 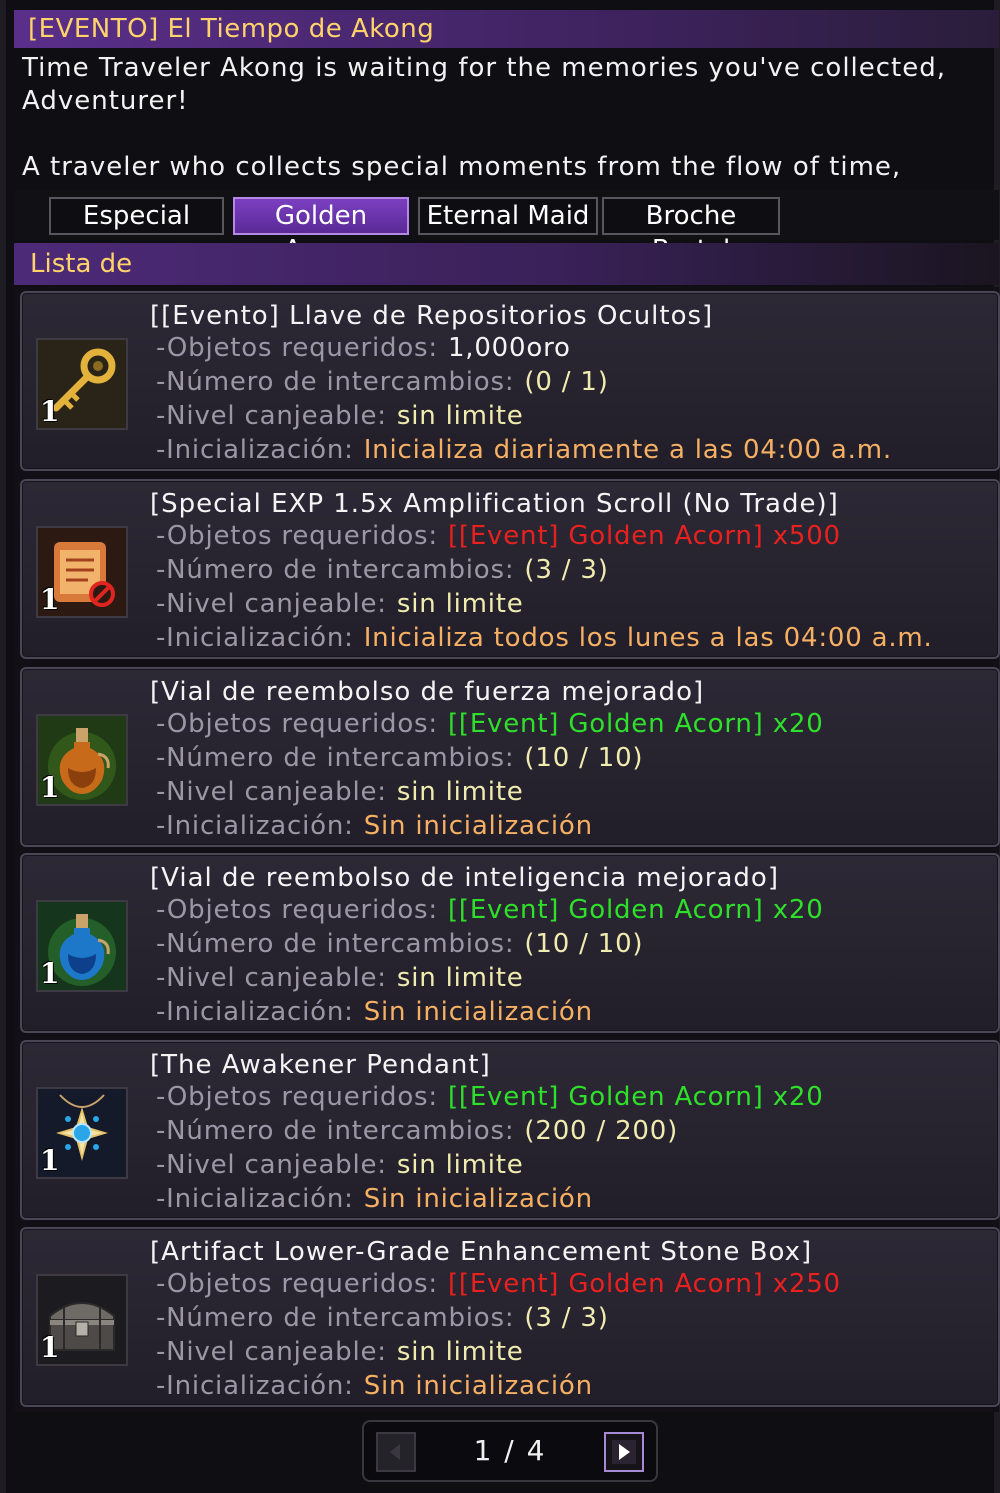 What do you see at coordinates (509, 348) in the screenshot?
I see `required-value: 1,000oro` at bounding box center [509, 348].